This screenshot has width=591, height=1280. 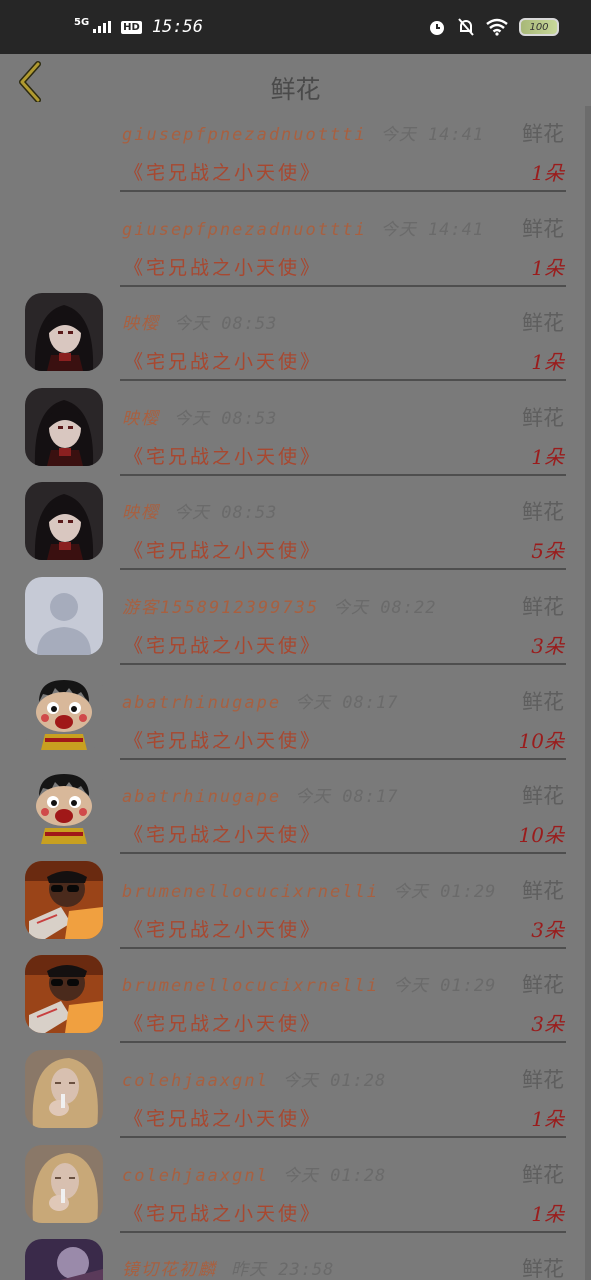 I want to click on user-name: 映樱 今天 08:53, so click(x=199, y=321).